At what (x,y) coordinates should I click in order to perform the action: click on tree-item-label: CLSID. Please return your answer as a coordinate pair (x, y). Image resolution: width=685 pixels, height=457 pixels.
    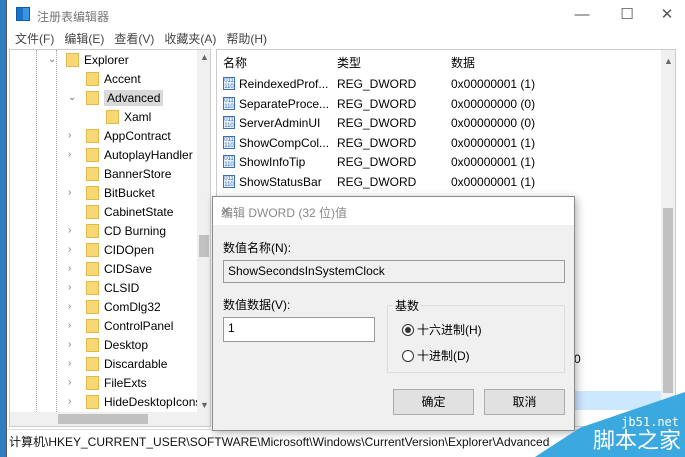
    Looking at the image, I should click on (122, 287).